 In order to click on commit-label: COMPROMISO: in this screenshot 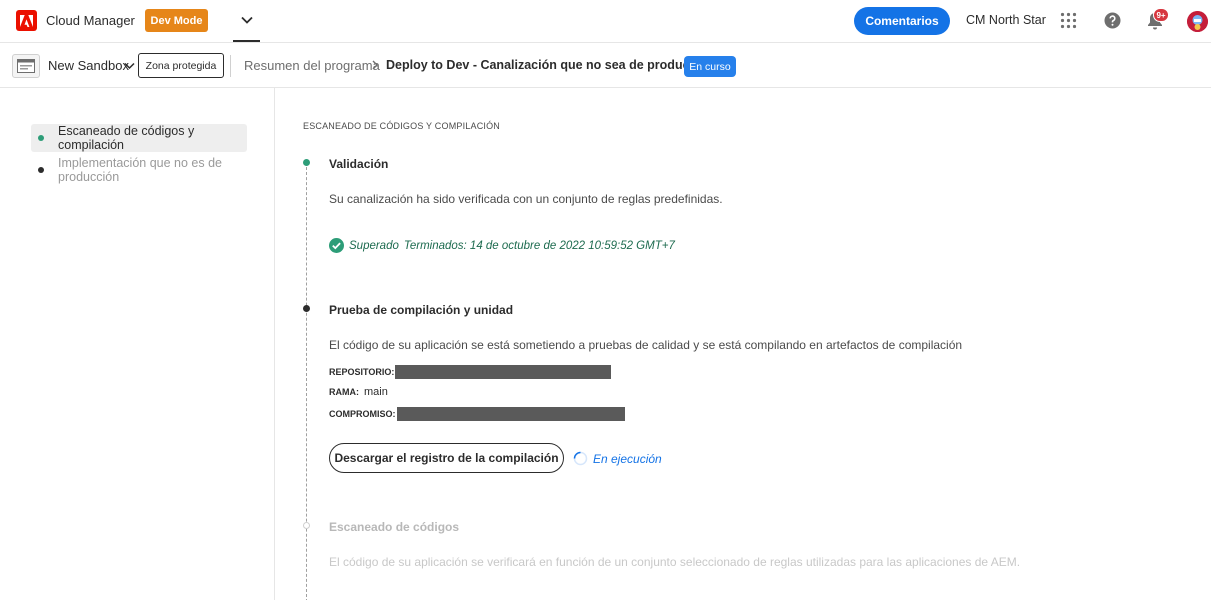, I will do `click(362, 414)`.